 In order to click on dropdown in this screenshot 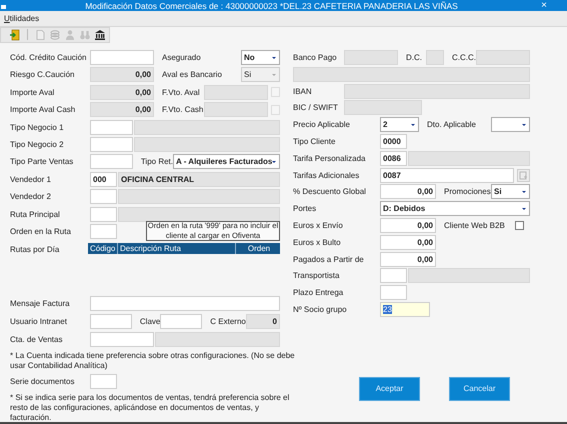, I will do `click(510, 124)`.